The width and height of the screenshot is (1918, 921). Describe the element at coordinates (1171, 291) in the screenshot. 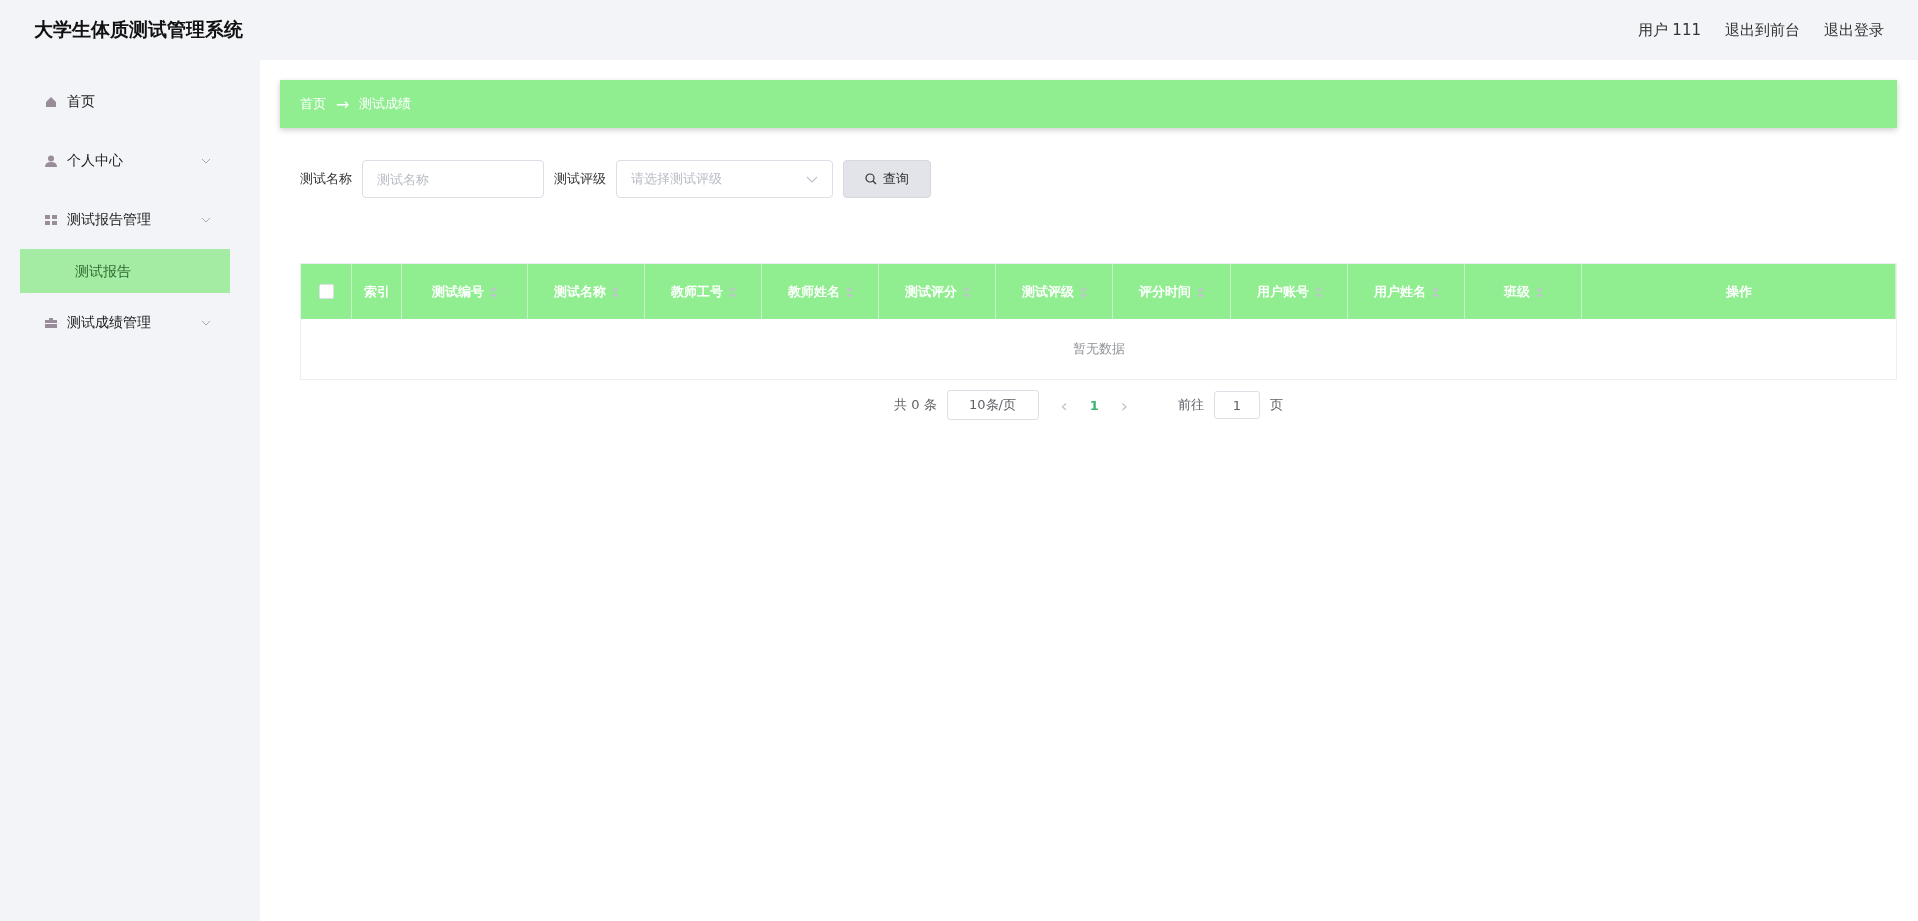

I see `column-header: 评分时间` at that location.